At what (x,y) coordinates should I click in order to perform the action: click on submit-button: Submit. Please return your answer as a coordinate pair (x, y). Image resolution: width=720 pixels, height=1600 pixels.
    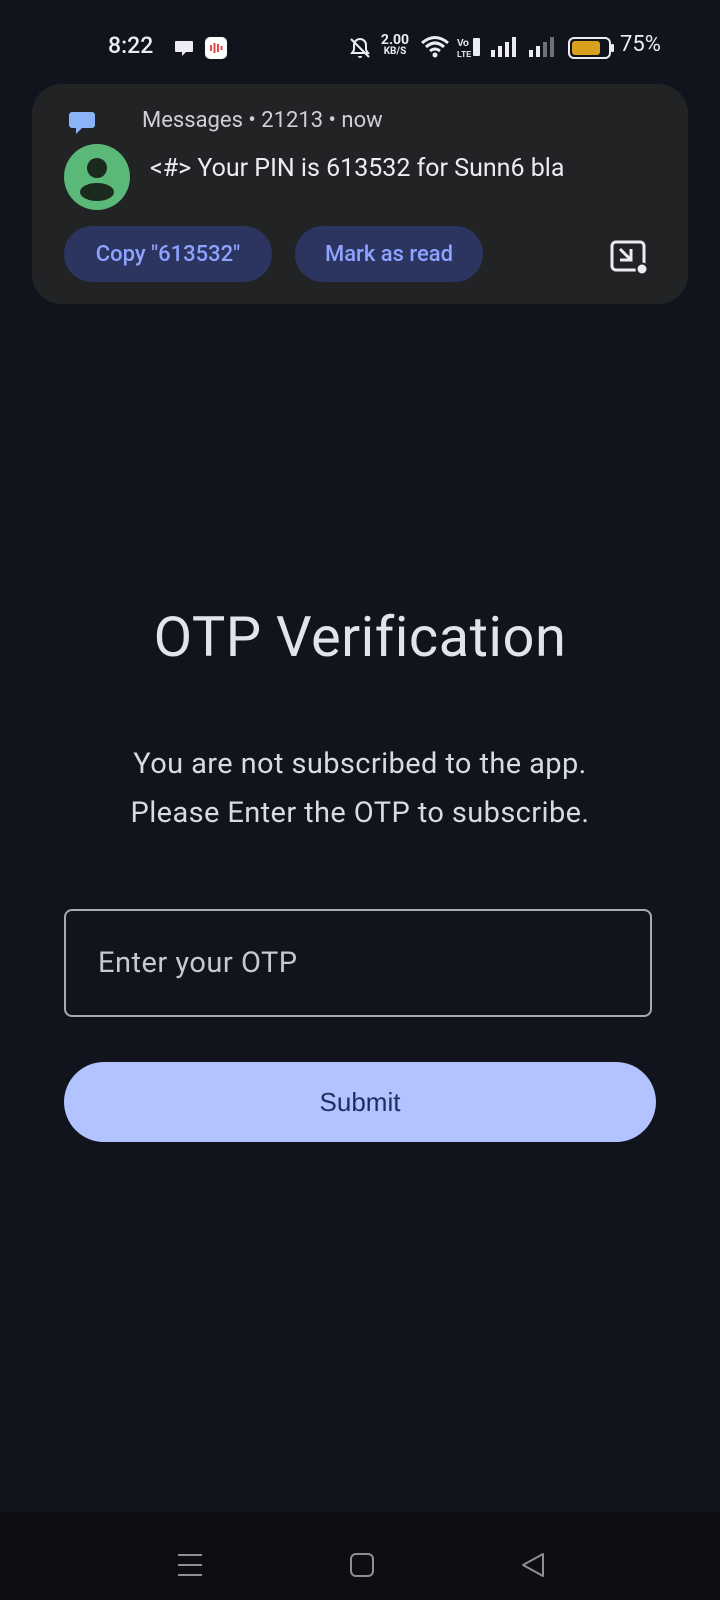
    Looking at the image, I should click on (360, 1102).